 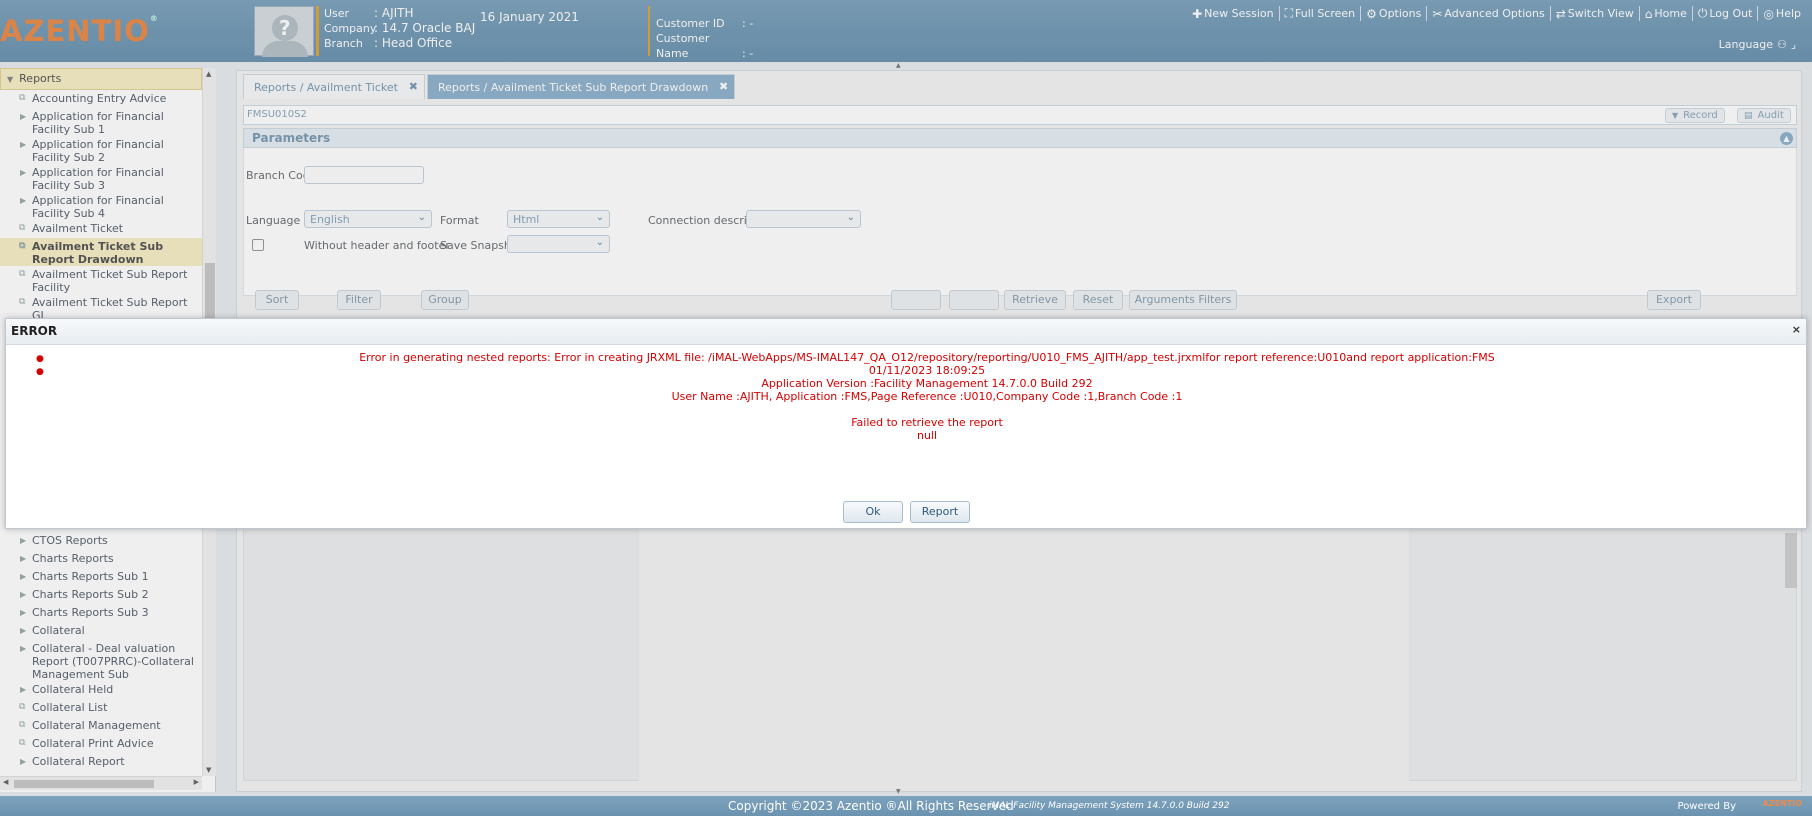 I want to click on error-line-6: Failed to retrieve the report, so click(x=927, y=422).